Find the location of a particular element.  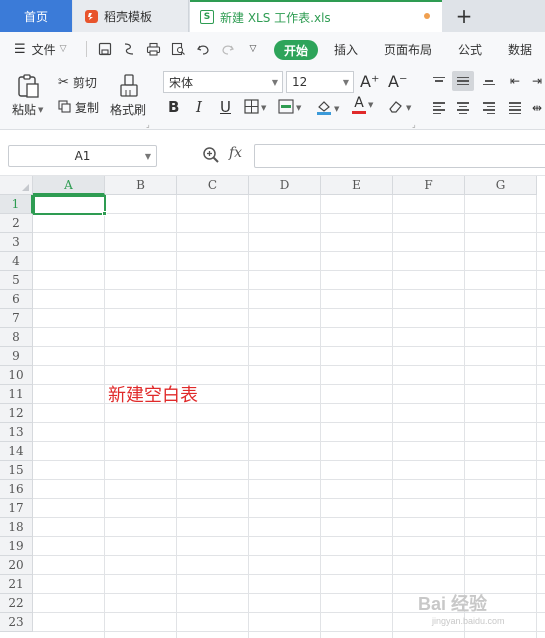

column-header-b: B is located at coordinates (141, 185).